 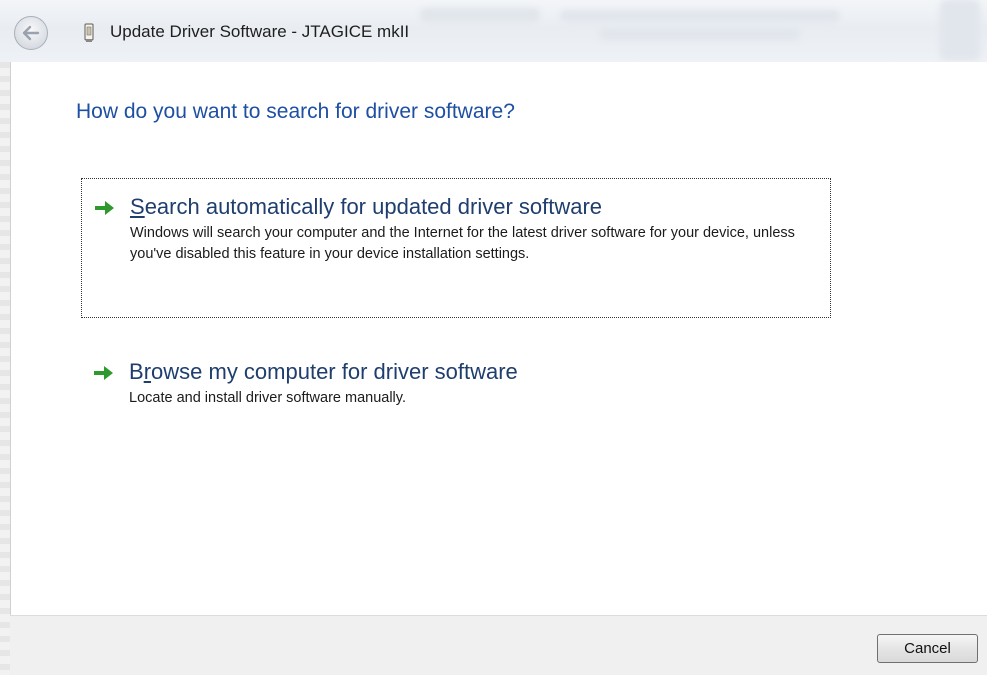 What do you see at coordinates (323, 371) in the screenshot?
I see `option-title: Browse my computer for driver software` at bounding box center [323, 371].